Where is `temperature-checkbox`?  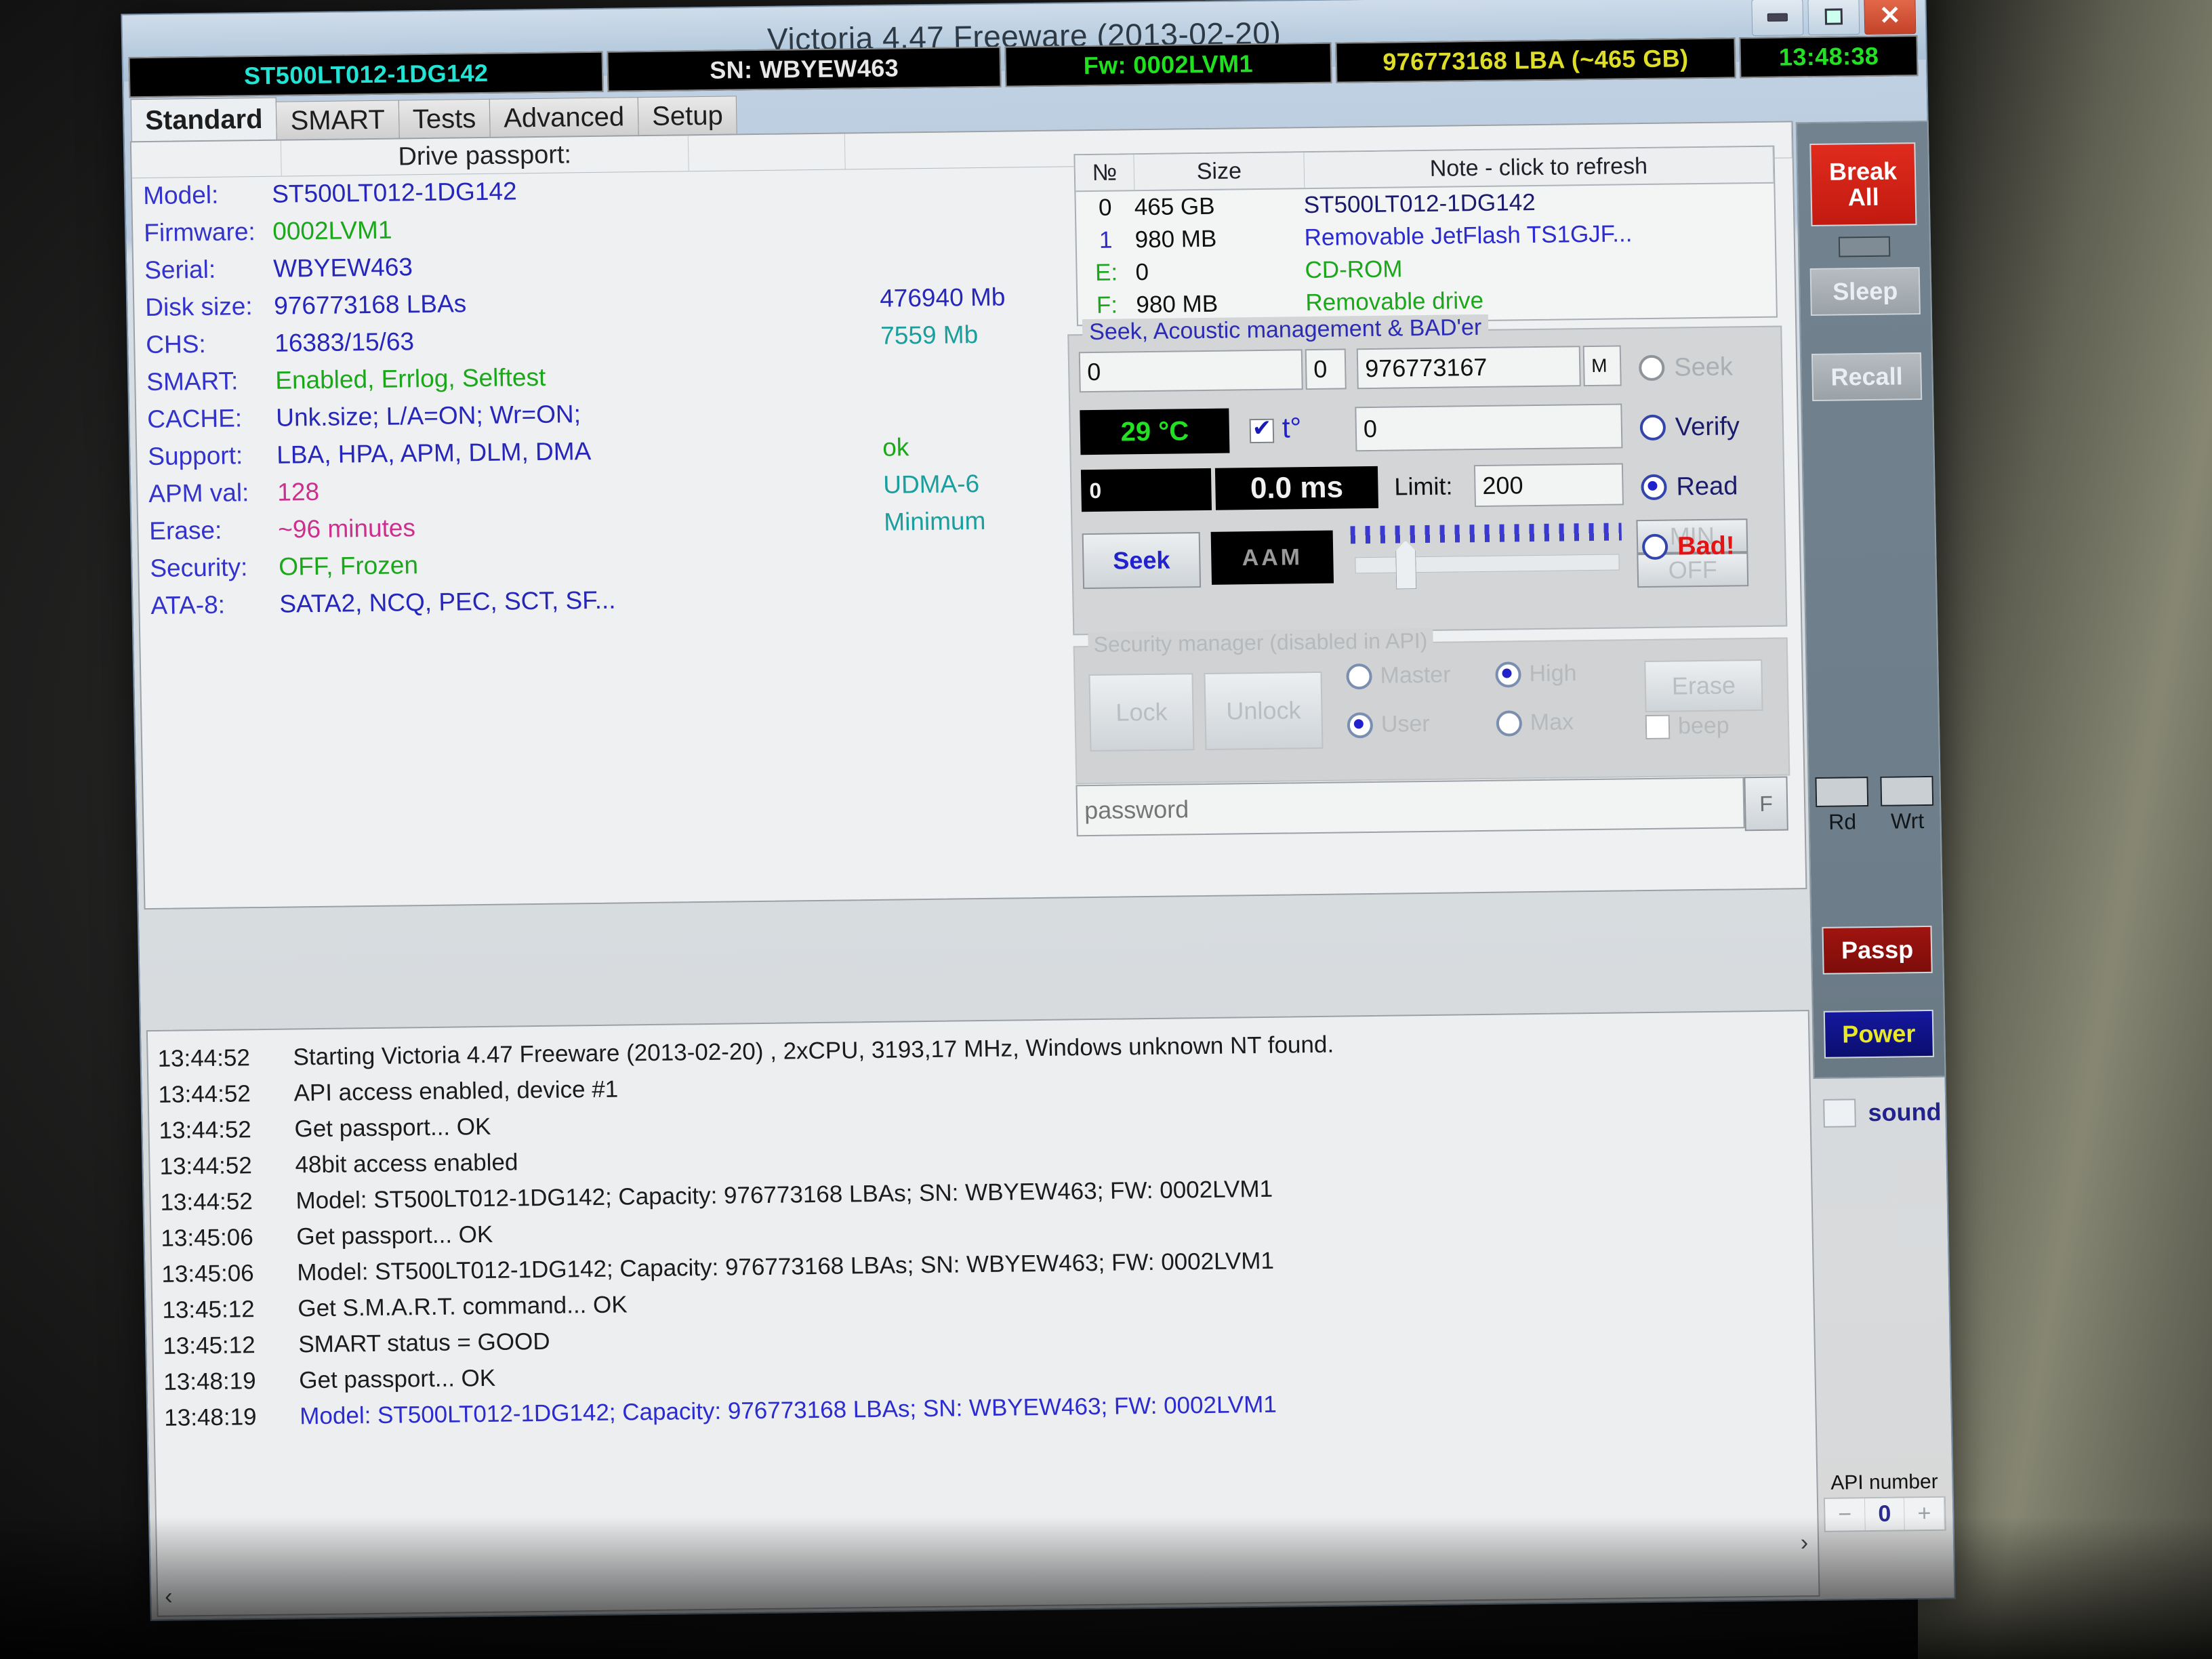
temperature-checkbox is located at coordinates (1262, 431).